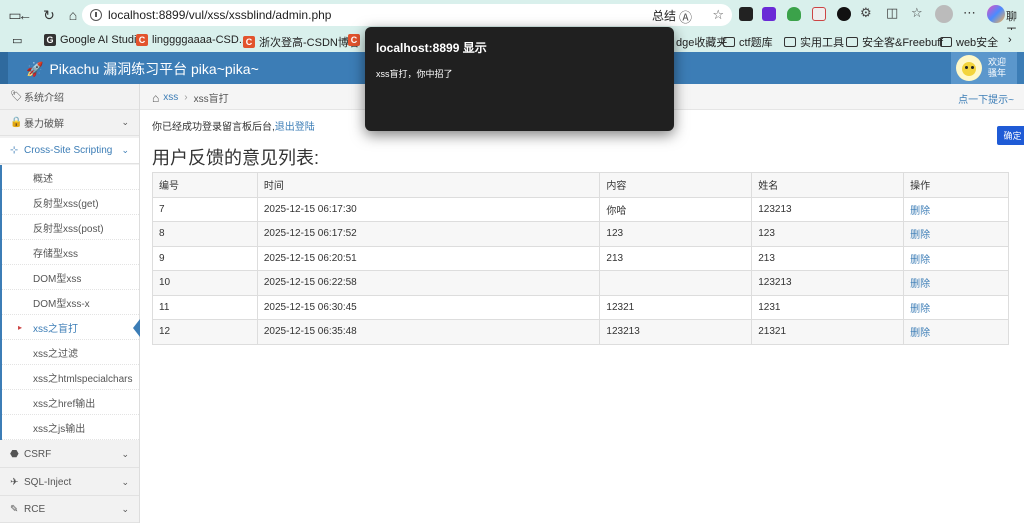 This screenshot has width=1024, height=523. What do you see at coordinates (69, 151) in the screenshot?
I see `sidebar-item-xss: ⊹ Cross-Site Scripting ⌄` at bounding box center [69, 151].